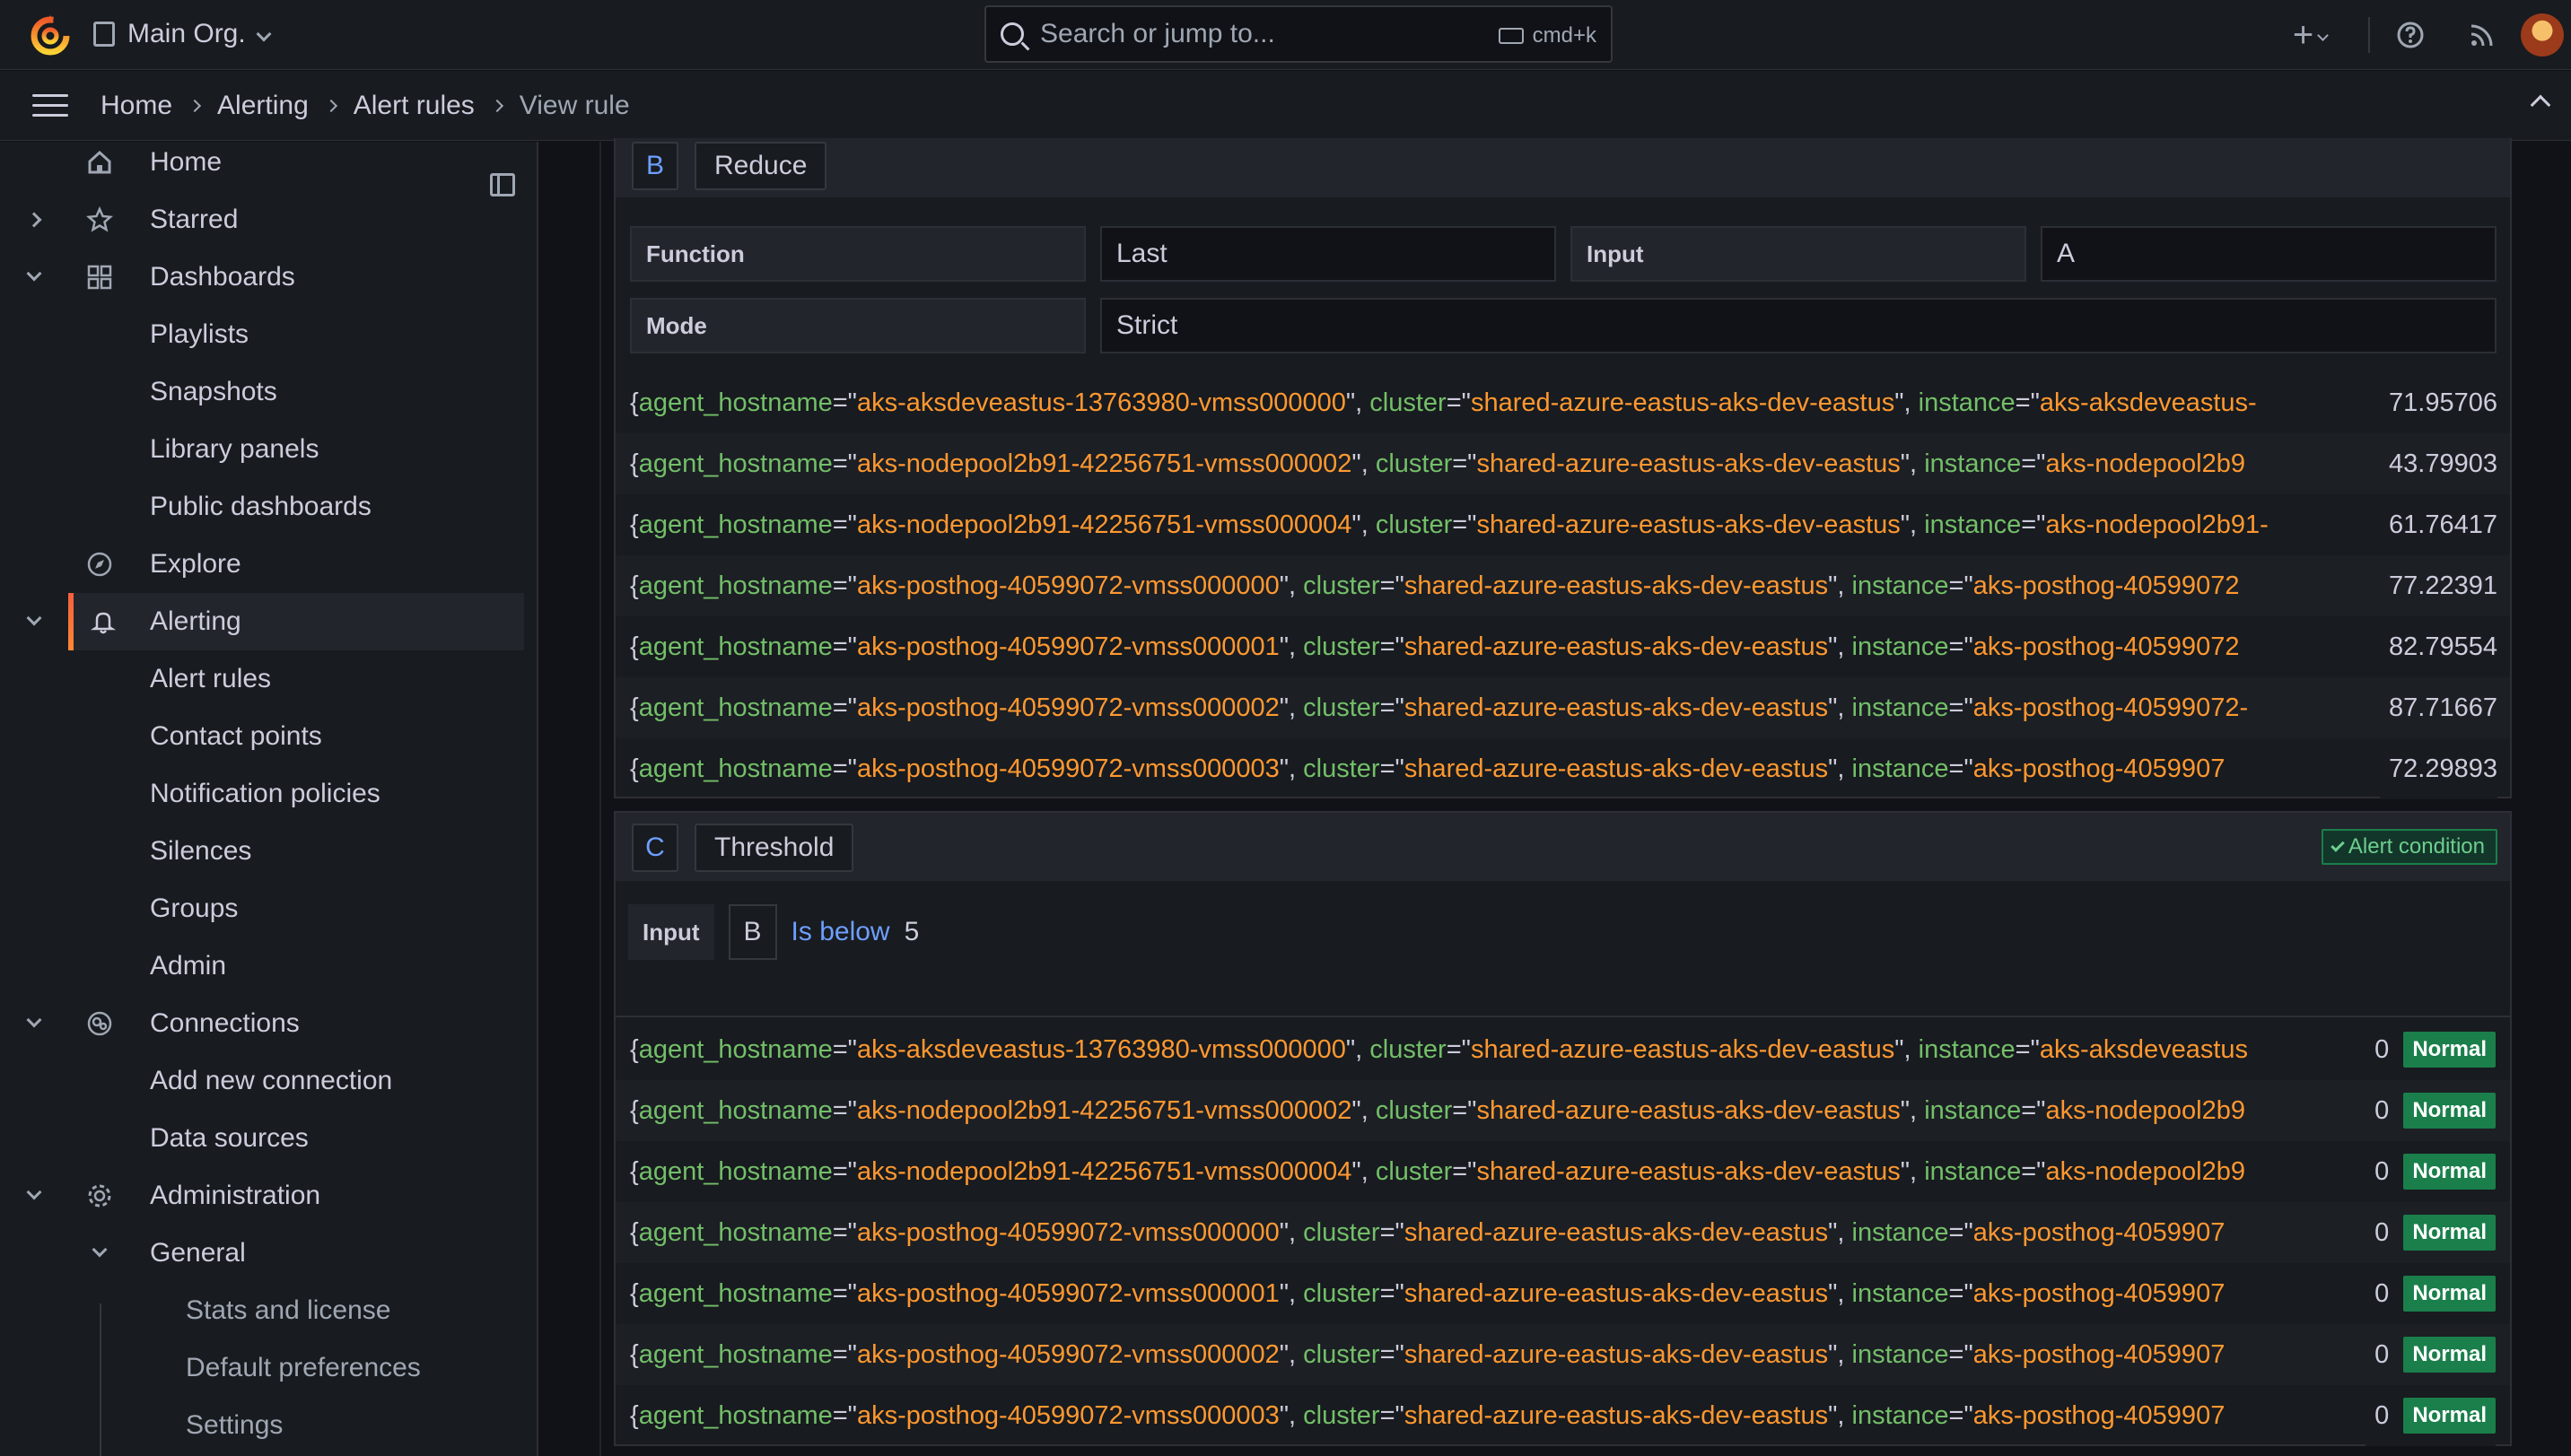 The height and width of the screenshot is (1456, 2571). What do you see at coordinates (268, 449) in the screenshot?
I see `sidebar-item-library-panels: Library panels` at bounding box center [268, 449].